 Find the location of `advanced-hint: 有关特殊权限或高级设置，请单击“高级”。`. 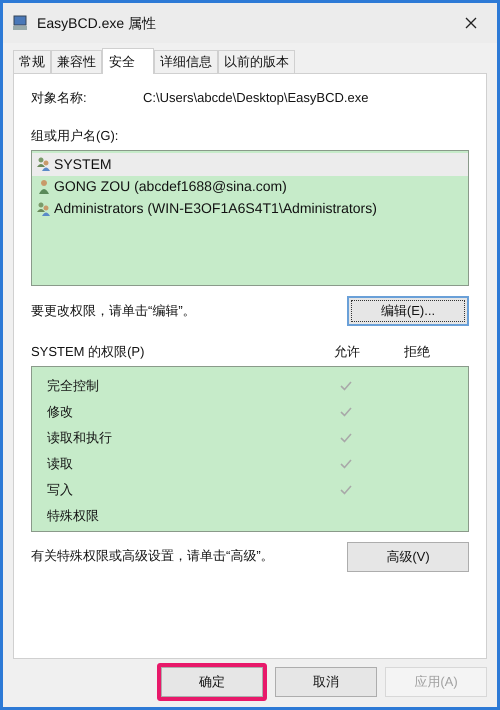

advanced-hint: 有关特殊权限或高级设置，请单击“高级”。 is located at coordinates (152, 555).